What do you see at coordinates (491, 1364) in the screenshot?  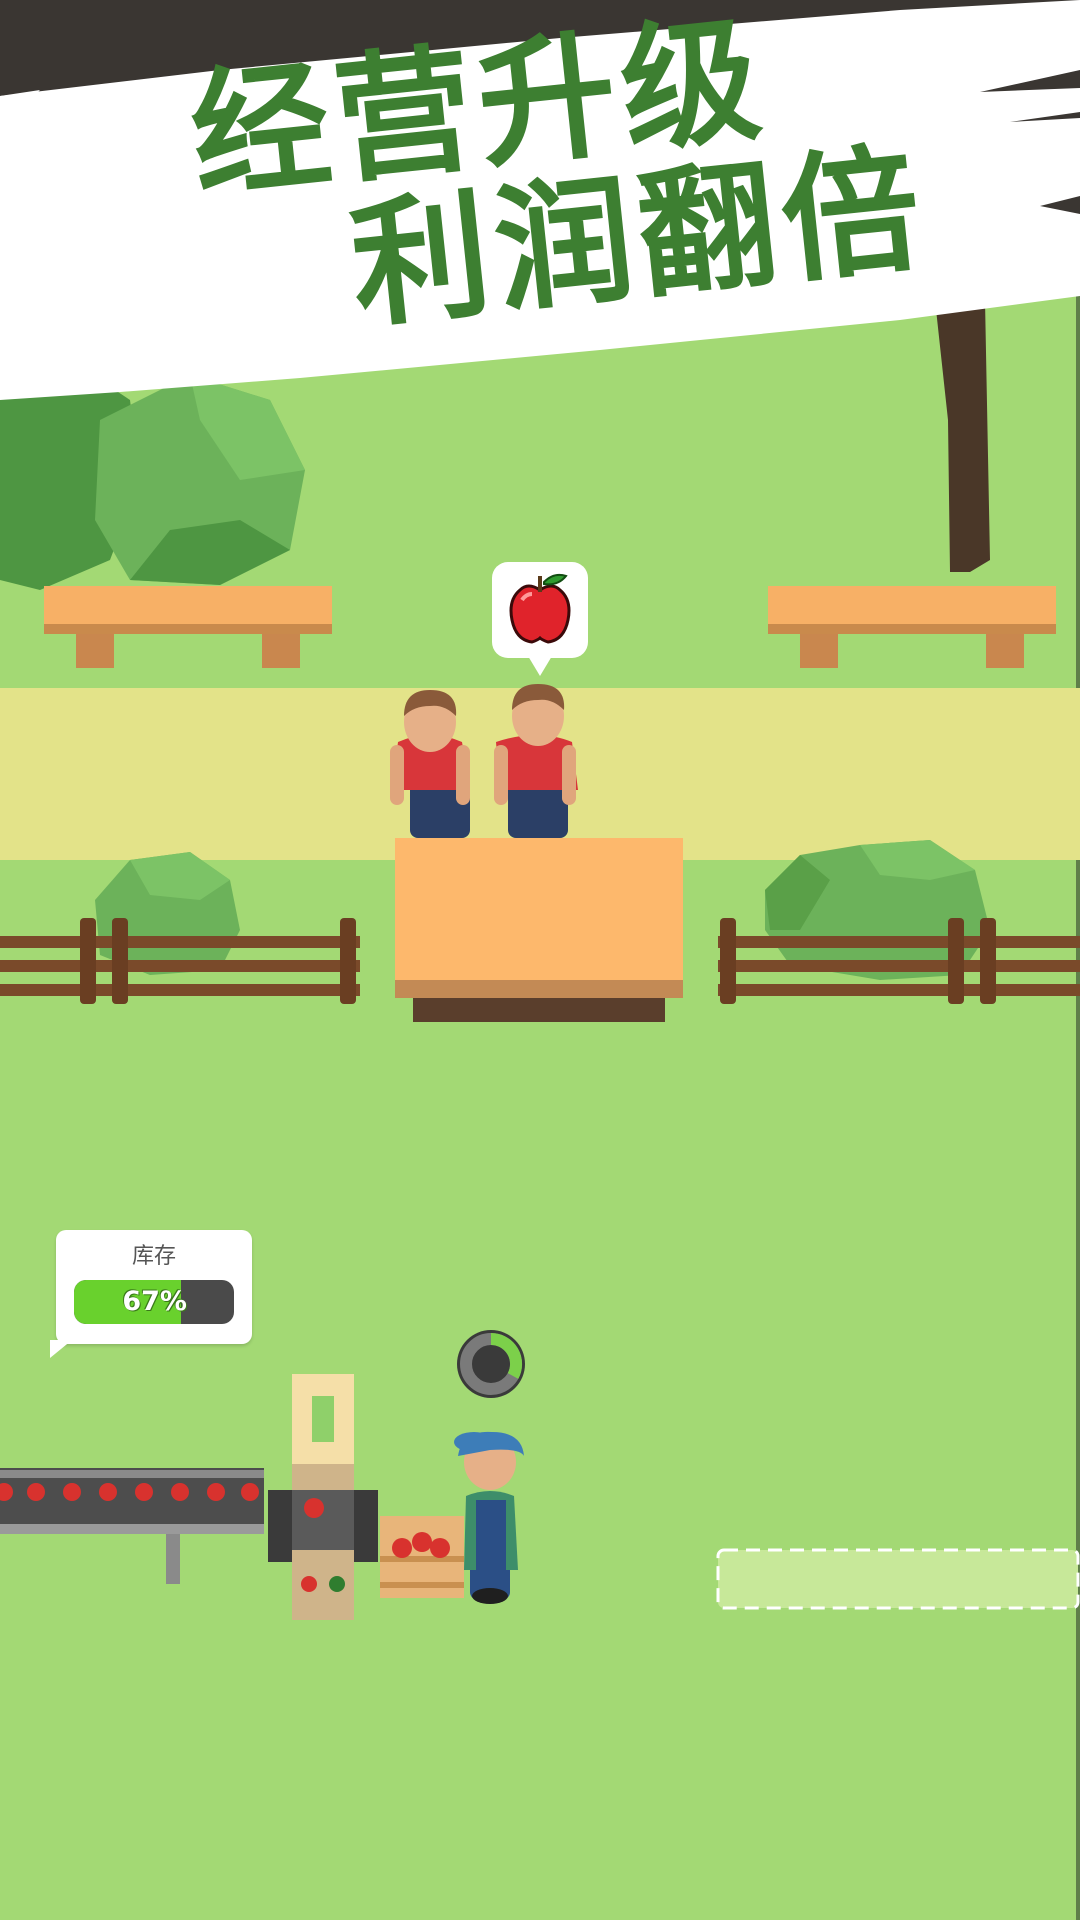 I see `work-progress-ring` at bounding box center [491, 1364].